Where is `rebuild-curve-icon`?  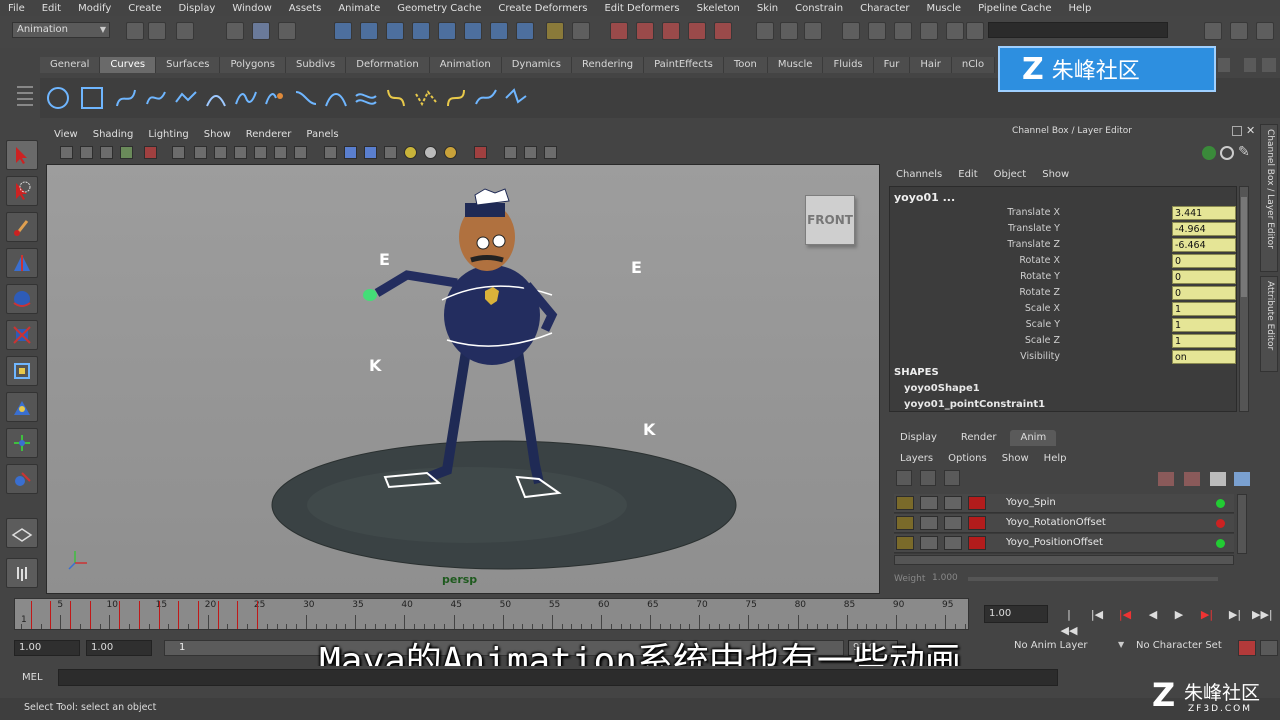
rebuild-curve-icon is located at coordinates (426, 98).